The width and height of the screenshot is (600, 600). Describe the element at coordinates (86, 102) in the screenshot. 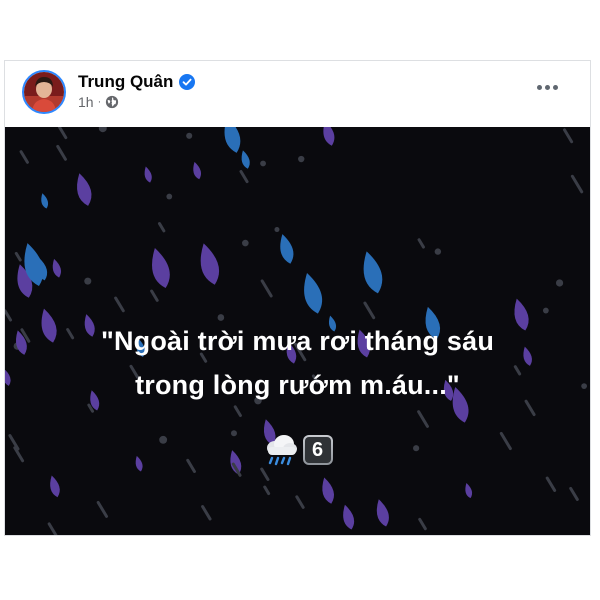

I see `post-time: 1h` at that location.